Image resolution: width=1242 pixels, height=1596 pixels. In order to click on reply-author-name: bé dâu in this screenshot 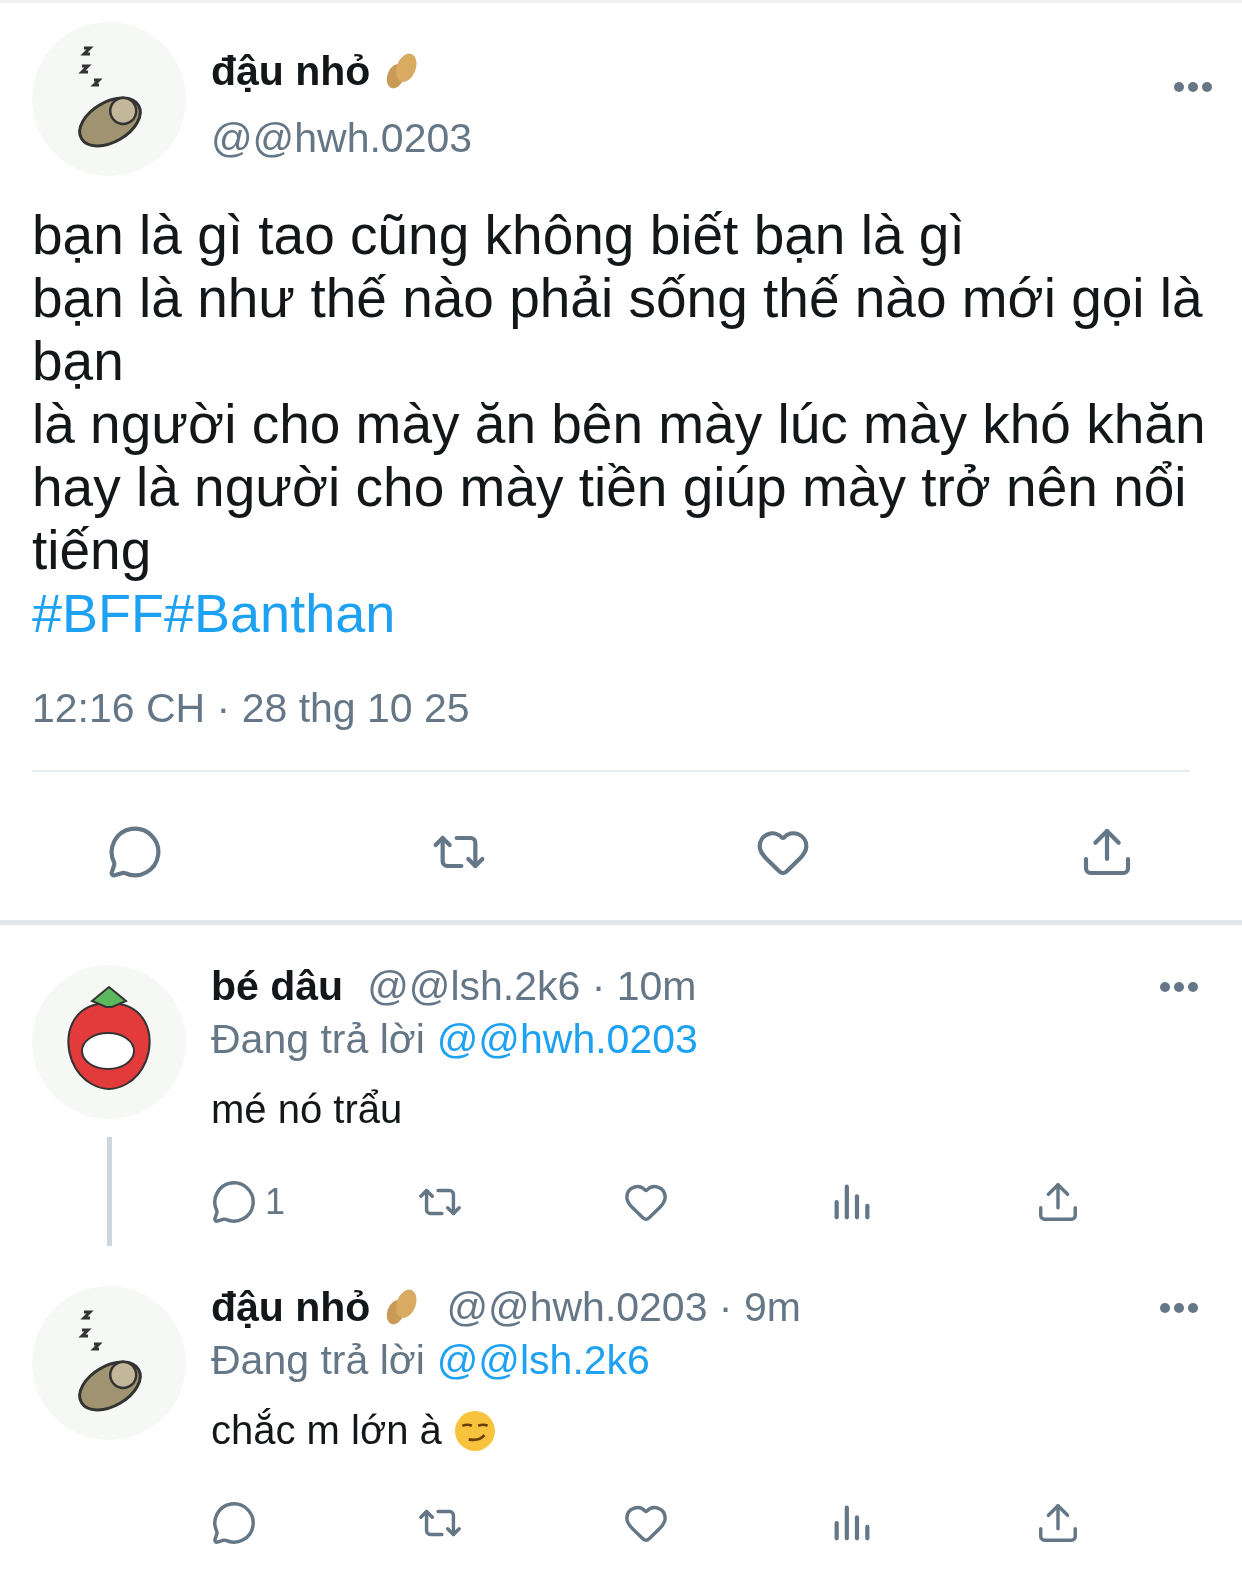, I will do `click(277, 986)`.